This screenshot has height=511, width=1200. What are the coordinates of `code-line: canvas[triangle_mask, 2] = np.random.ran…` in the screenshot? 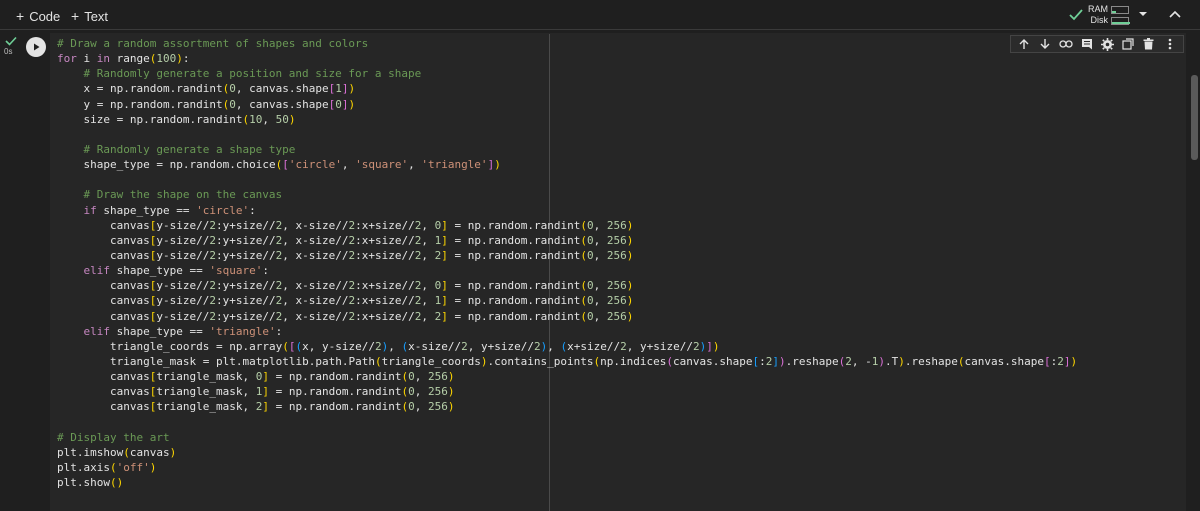 It's located at (282, 407).